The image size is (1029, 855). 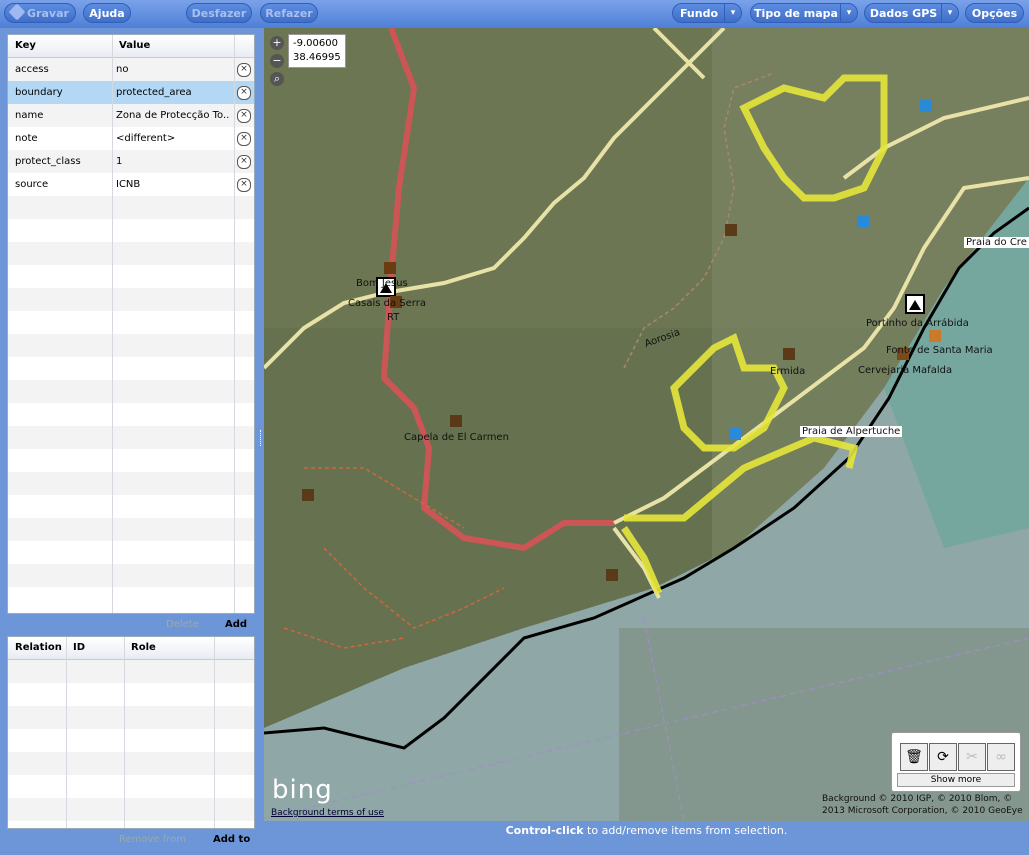 I want to click on coordinate-readout: -9.00600 38.46995, so click(x=317, y=51).